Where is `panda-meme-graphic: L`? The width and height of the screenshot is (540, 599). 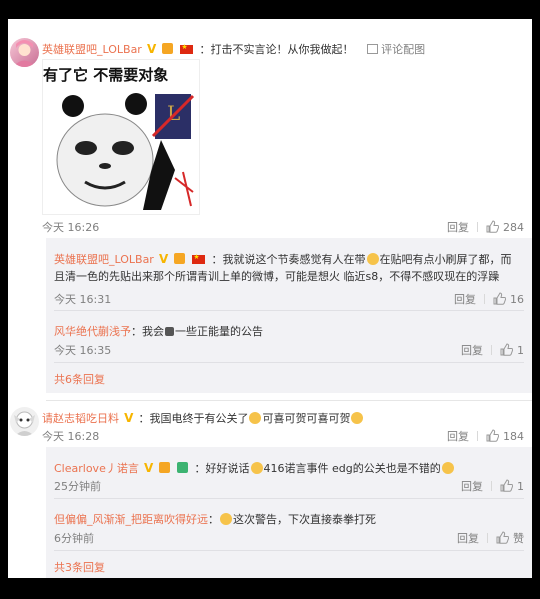
panda-meme-graphic: L is located at coordinates (125, 151).